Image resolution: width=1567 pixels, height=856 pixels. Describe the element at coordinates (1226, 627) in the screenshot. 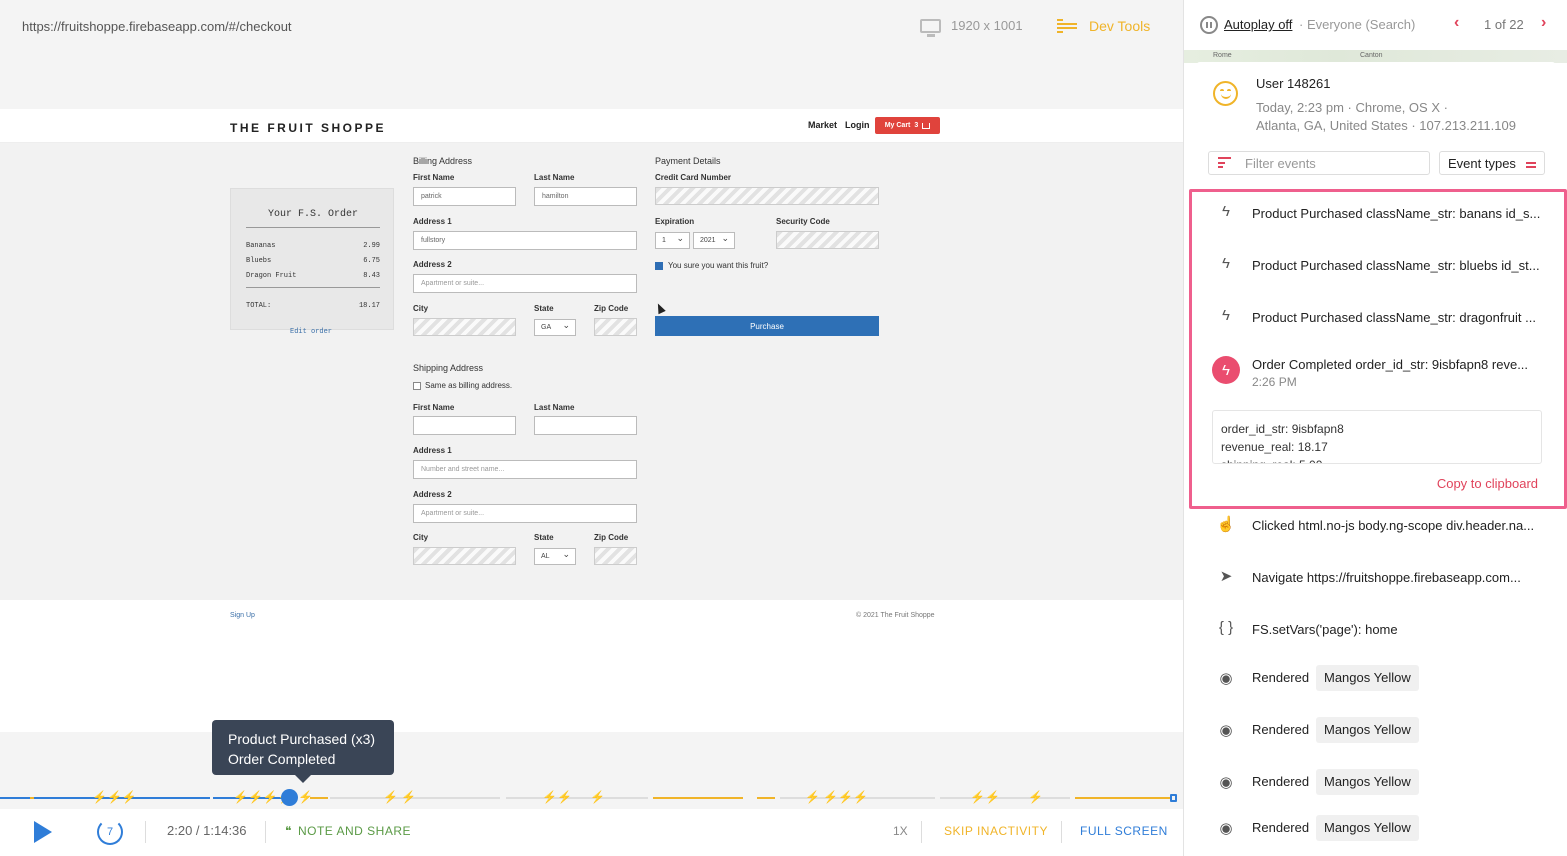

I see `braces-icon: { }` at that location.